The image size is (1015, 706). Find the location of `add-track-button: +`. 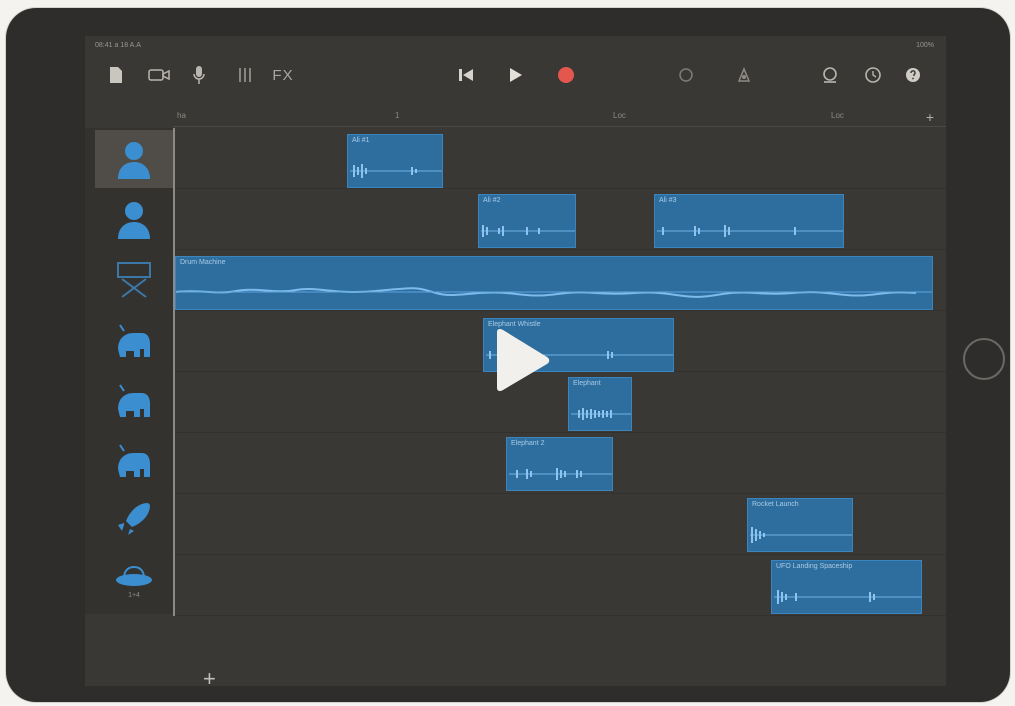

add-track-button: + is located at coordinates (209, 676).